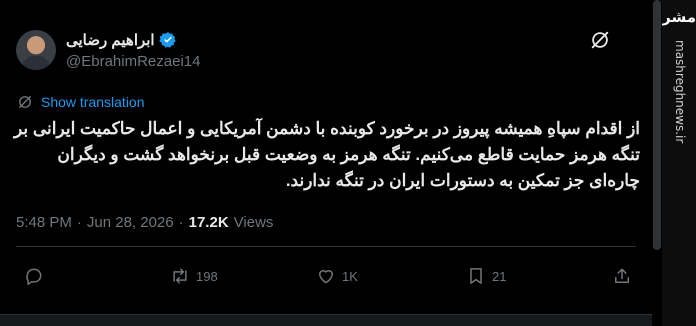 Image resolution: width=696 pixels, height=326 pixels. What do you see at coordinates (208, 222) in the screenshot?
I see `views-count: 17.2K` at bounding box center [208, 222].